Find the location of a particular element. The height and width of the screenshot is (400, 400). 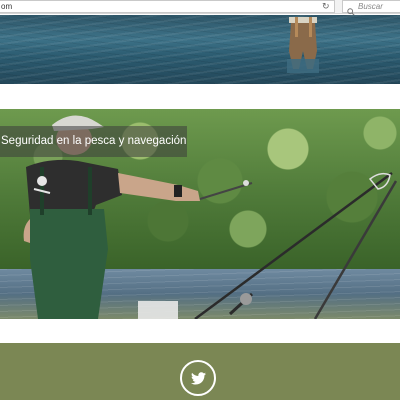

search-icon is located at coordinates (351, 9).